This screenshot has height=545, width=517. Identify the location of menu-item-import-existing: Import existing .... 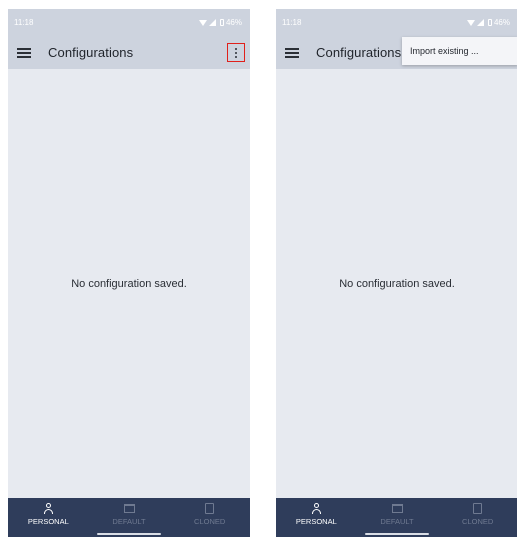
(444, 51).